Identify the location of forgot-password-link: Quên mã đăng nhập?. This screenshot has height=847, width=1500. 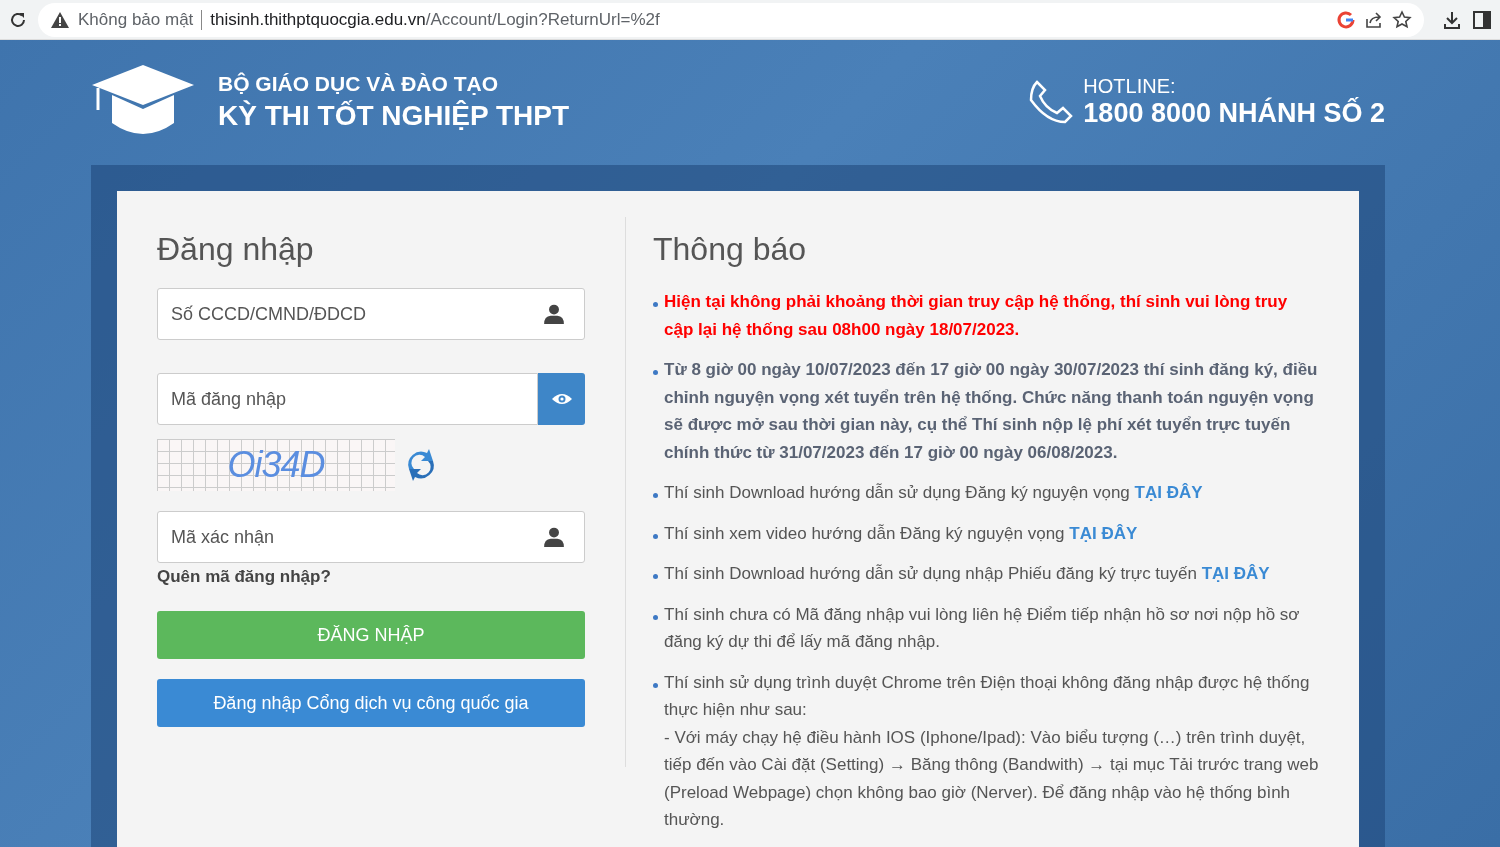
(371, 577).